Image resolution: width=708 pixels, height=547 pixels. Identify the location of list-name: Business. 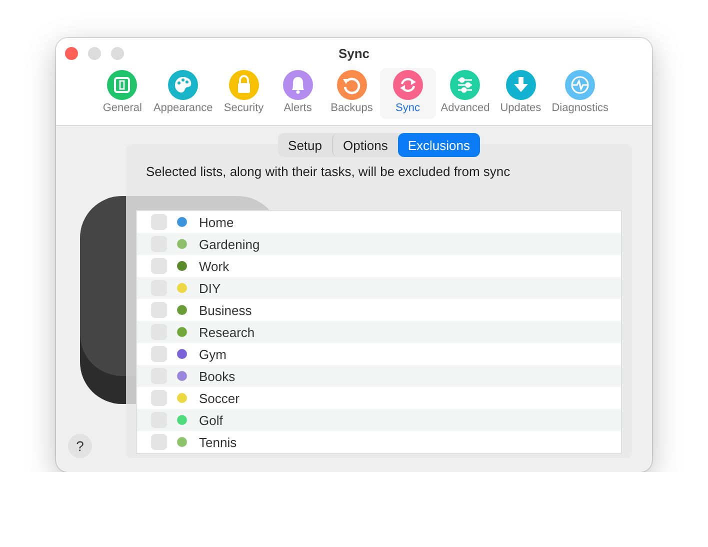
(225, 310).